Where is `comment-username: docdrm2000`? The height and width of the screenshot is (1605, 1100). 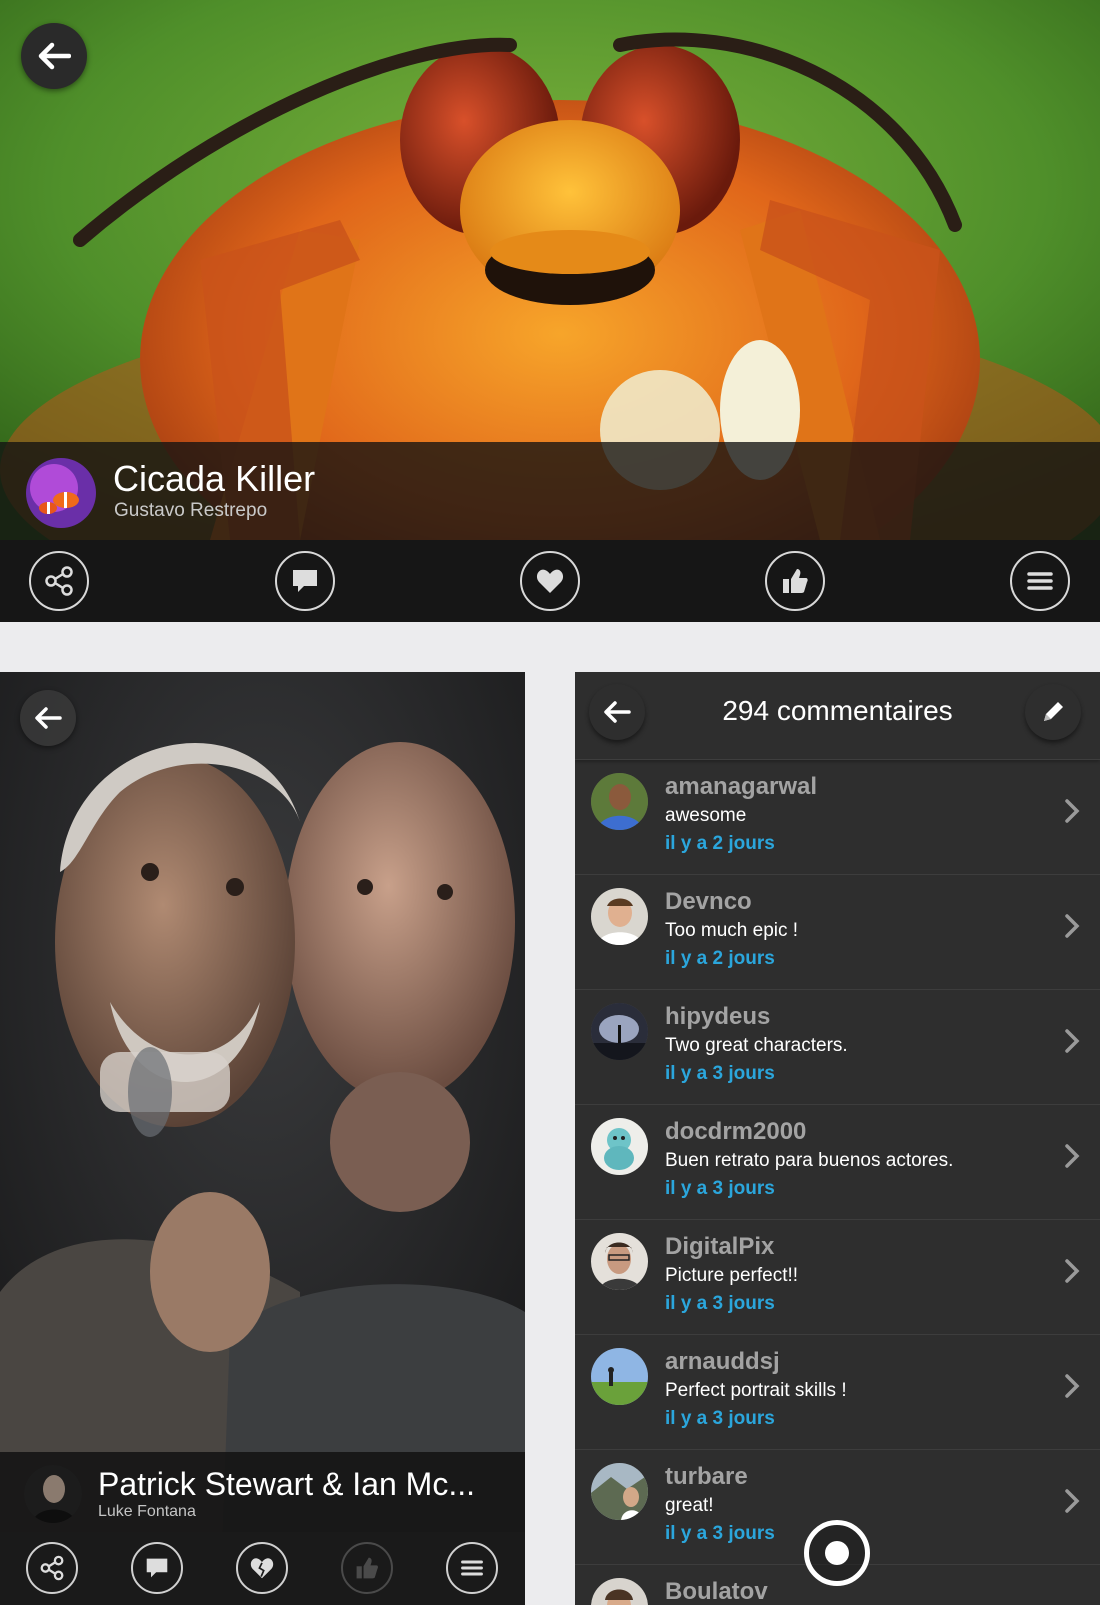 comment-username: docdrm2000 is located at coordinates (735, 1132).